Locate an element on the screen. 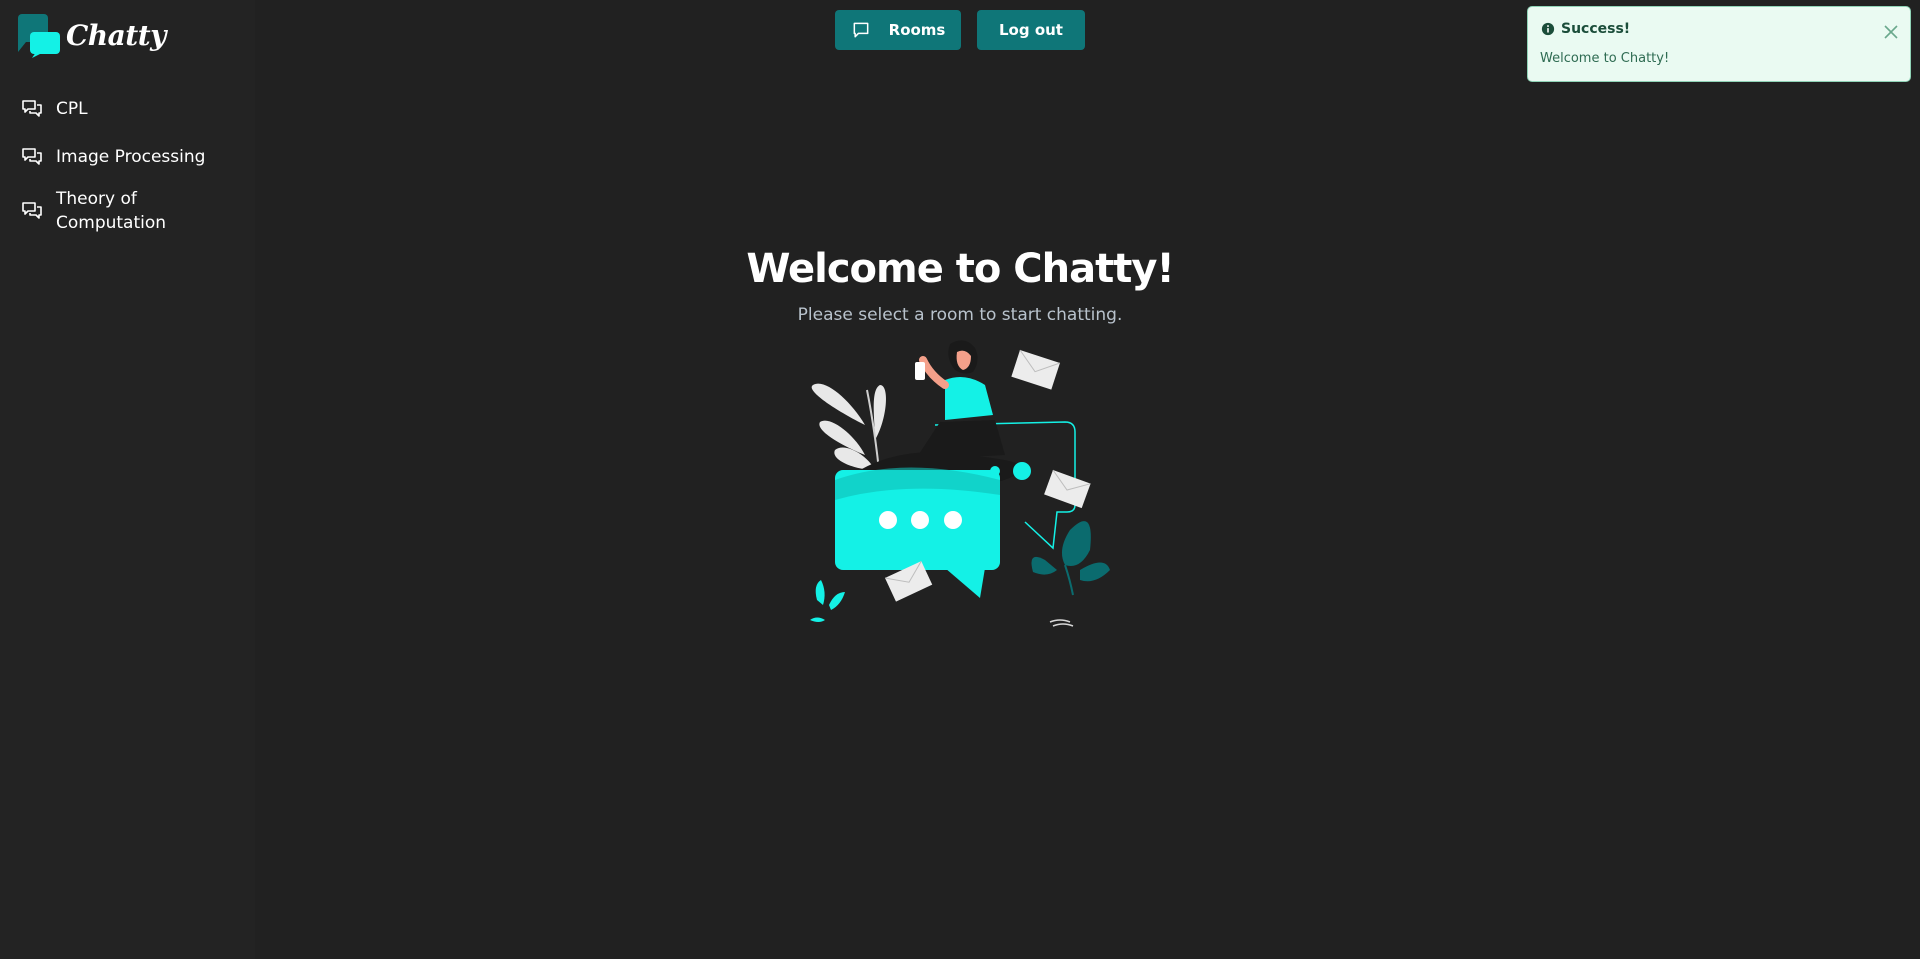 This screenshot has width=1920, height=959. toast-header: Success! is located at coordinates (1585, 29).